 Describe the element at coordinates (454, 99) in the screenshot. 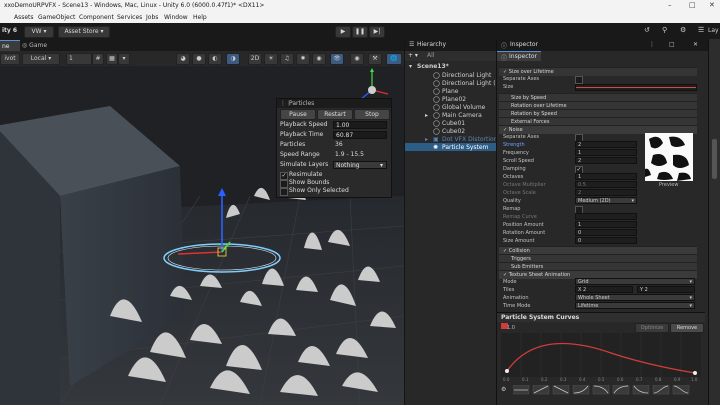

I see `hierarchy-item: Plane02` at that location.